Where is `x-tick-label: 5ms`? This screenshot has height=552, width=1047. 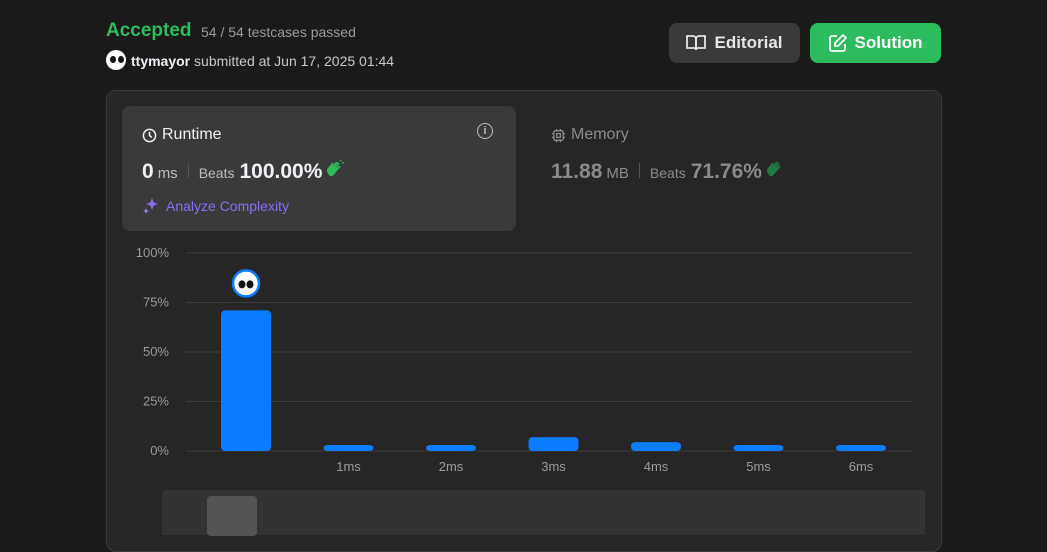 x-tick-label: 5ms is located at coordinates (758, 466).